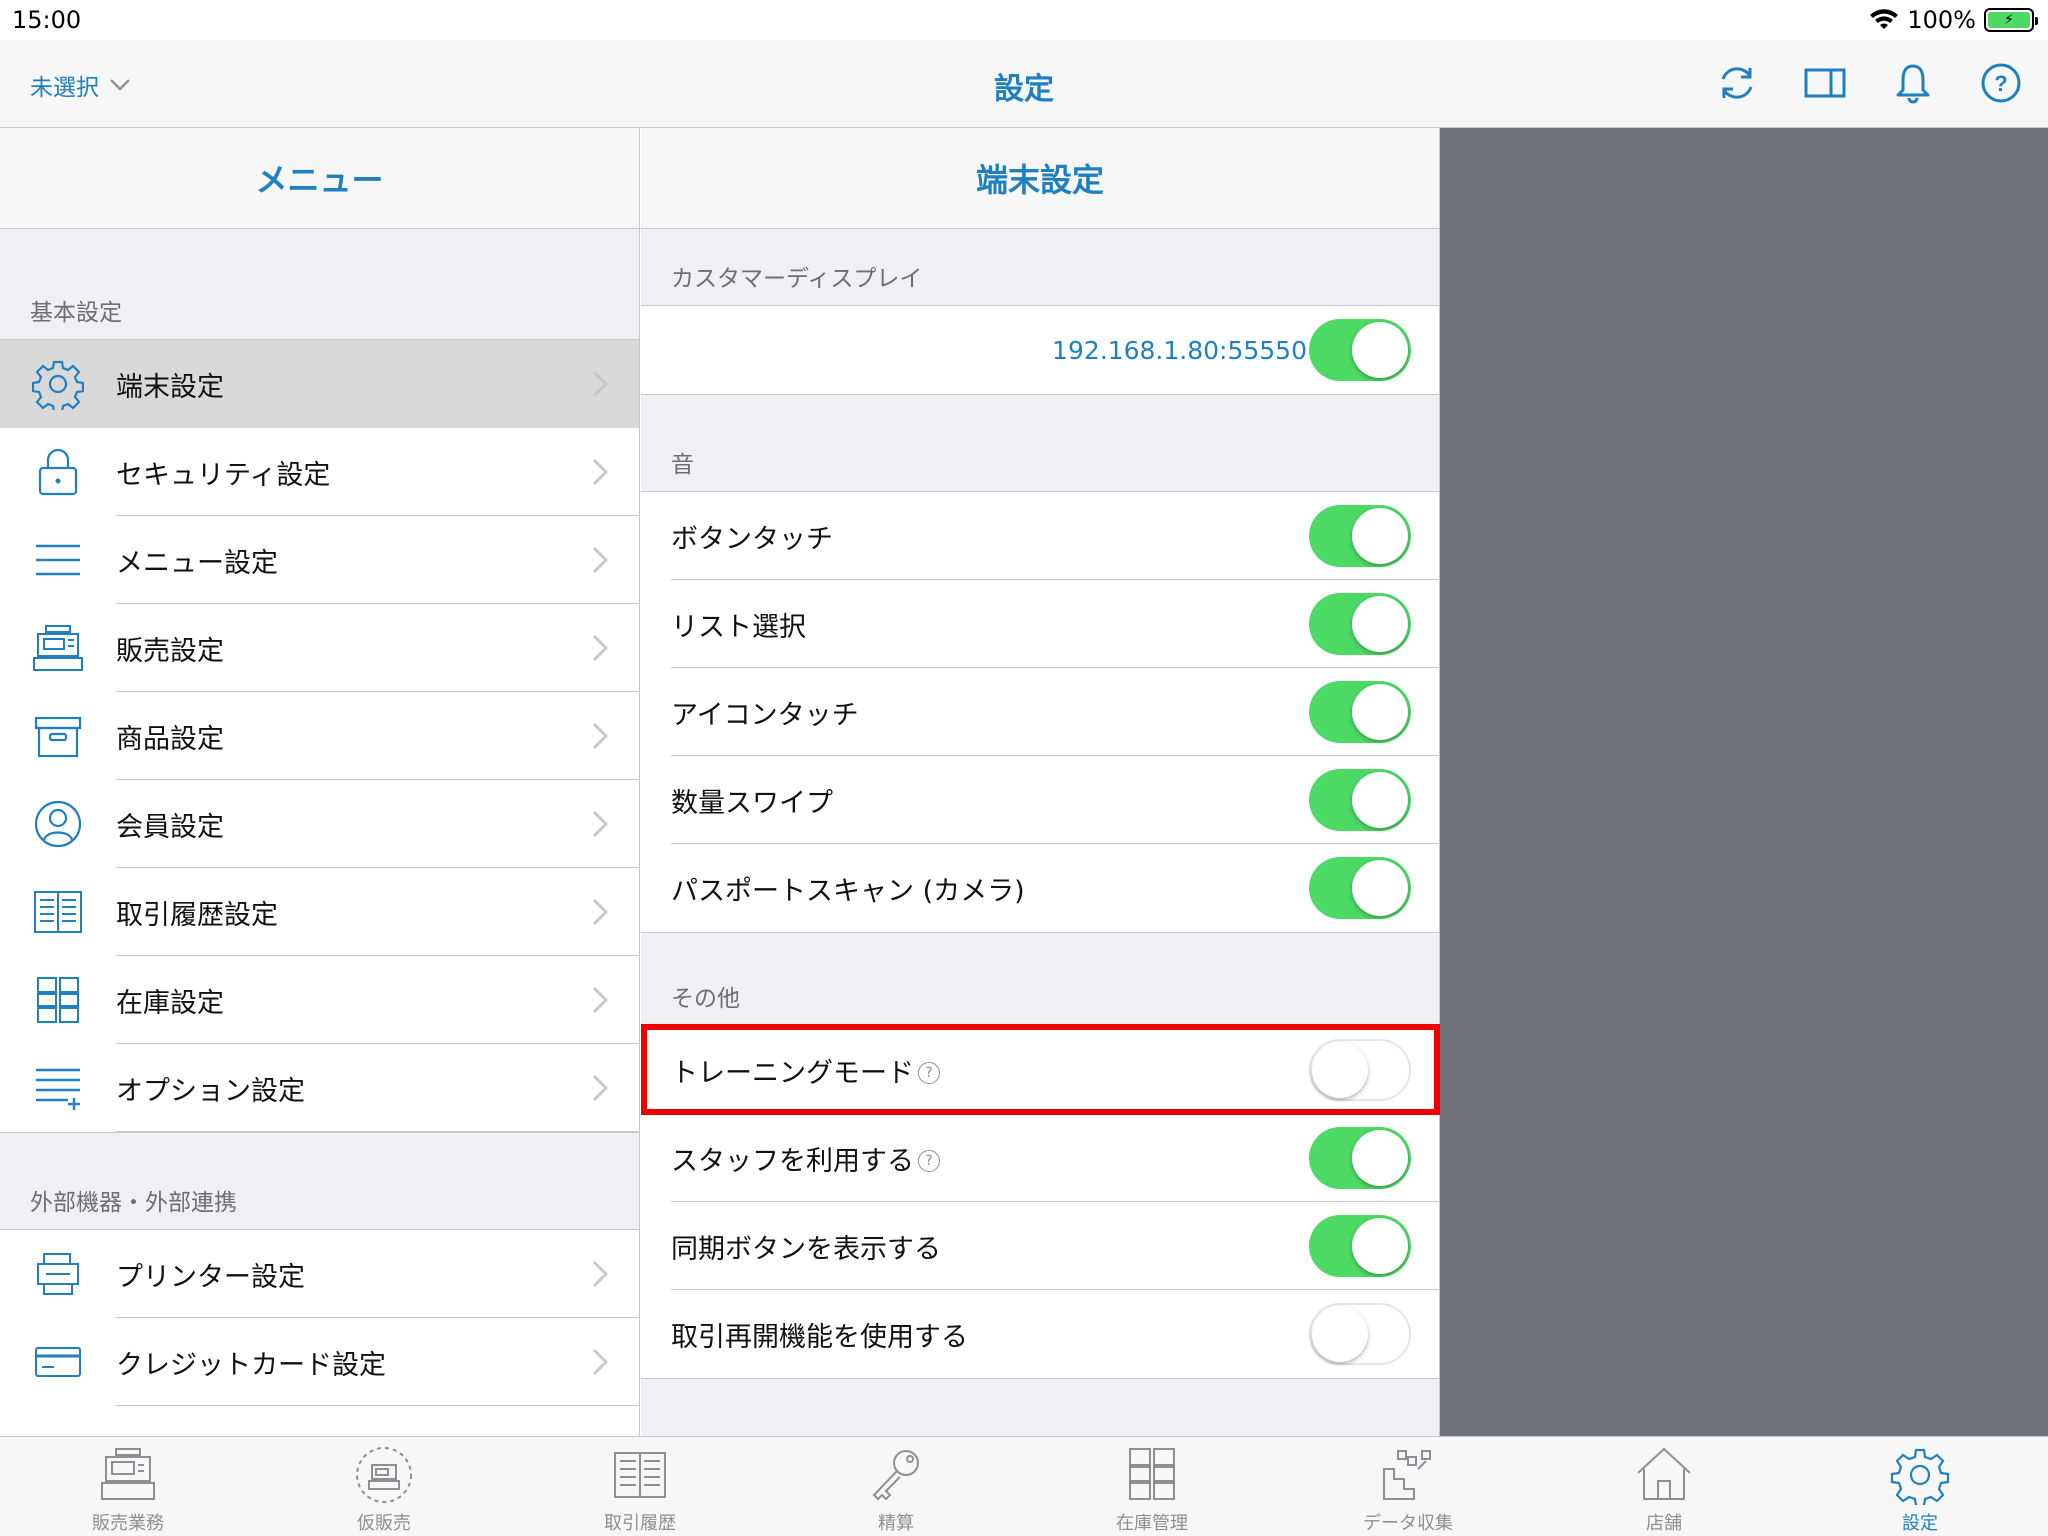 This screenshot has height=1536, width=2048. What do you see at coordinates (1360, 800) in the screenshot?
I see `quantity-swipe-toggle` at bounding box center [1360, 800].